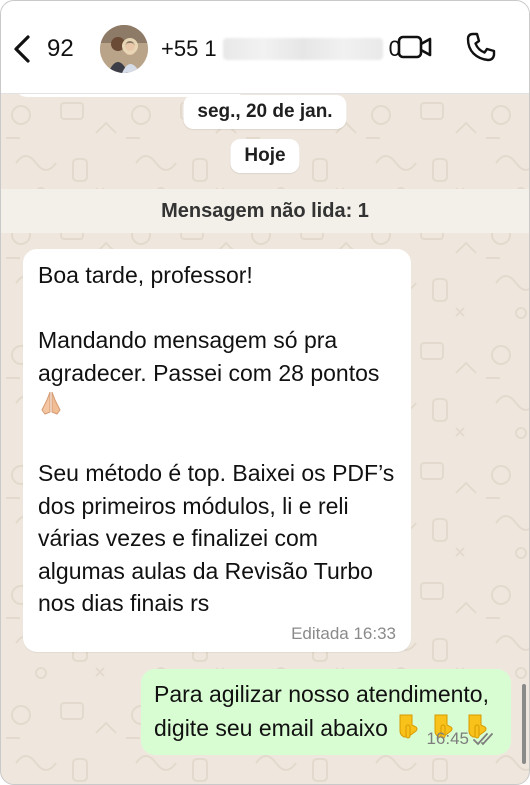 Image resolution: width=530 pixels, height=785 pixels. I want to click on outgoing-message-time: 16:45, so click(447, 738).